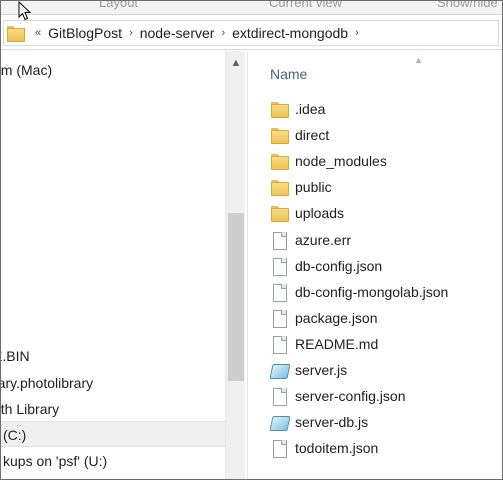 Image resolution: width=503 pixels, height=480 pixels. I want to click on scroll-up-icon: ▲, so click(236, 63).